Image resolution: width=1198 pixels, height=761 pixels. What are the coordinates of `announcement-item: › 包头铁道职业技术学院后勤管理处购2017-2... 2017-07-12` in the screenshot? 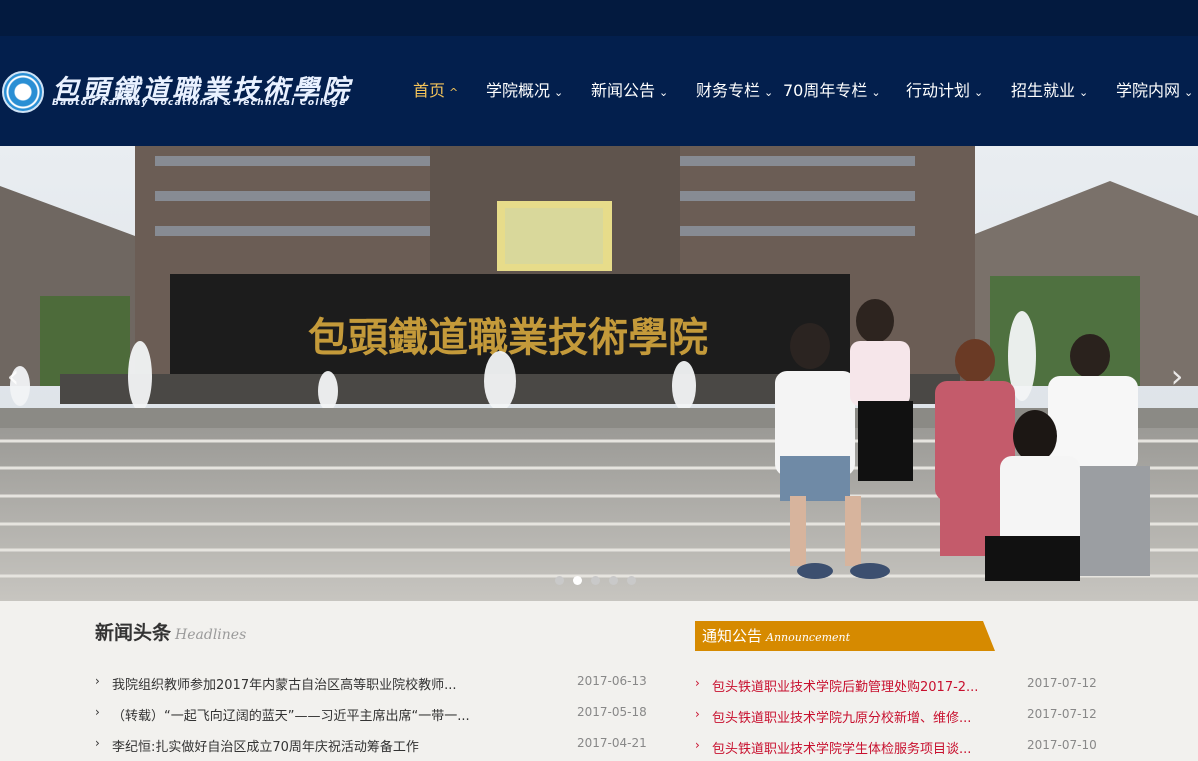 It's located at (905, 687).